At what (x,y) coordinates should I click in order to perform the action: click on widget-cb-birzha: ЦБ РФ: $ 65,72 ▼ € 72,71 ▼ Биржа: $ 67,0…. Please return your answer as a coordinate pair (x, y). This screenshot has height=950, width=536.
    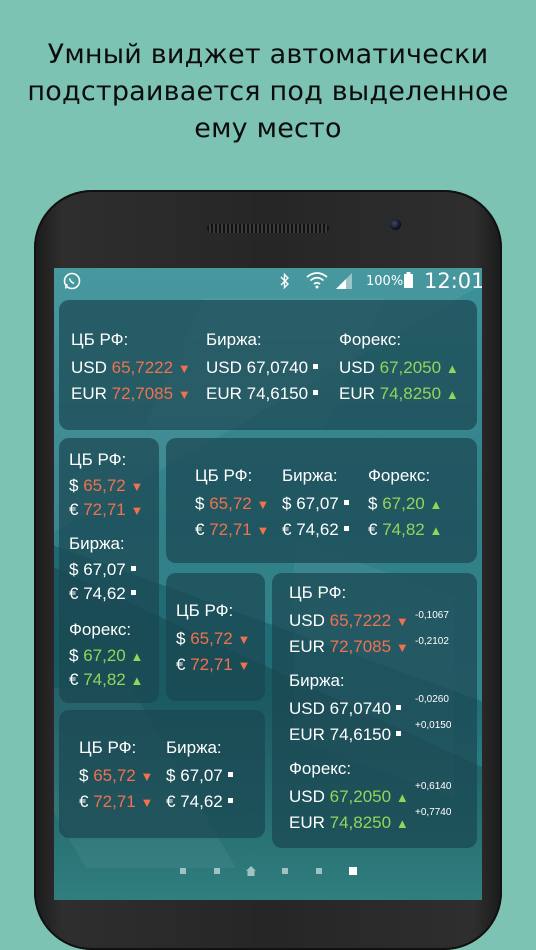
    Looking at the image, I should click on (162, 774).